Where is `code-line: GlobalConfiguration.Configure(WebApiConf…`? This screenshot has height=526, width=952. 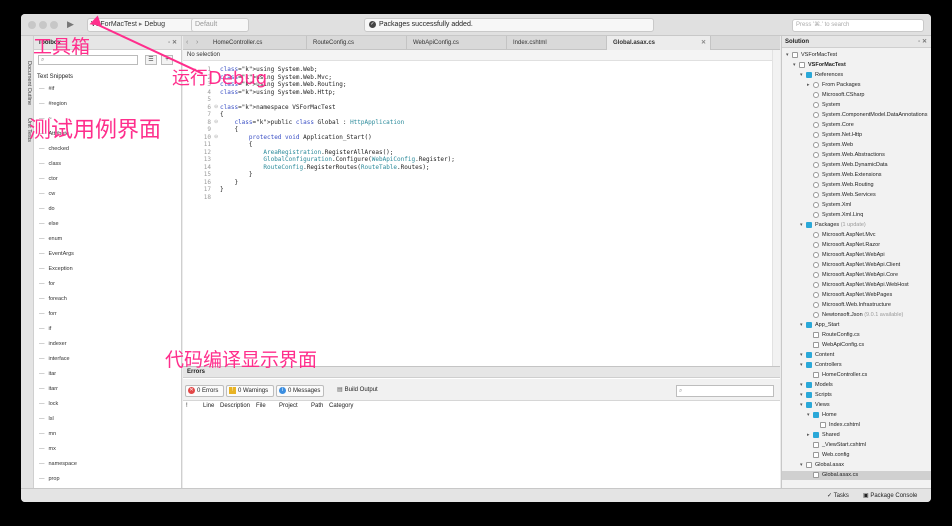
code-line: GlobalConfiguration.Configure(WebApiConf… is located at coordinates (337, 159).